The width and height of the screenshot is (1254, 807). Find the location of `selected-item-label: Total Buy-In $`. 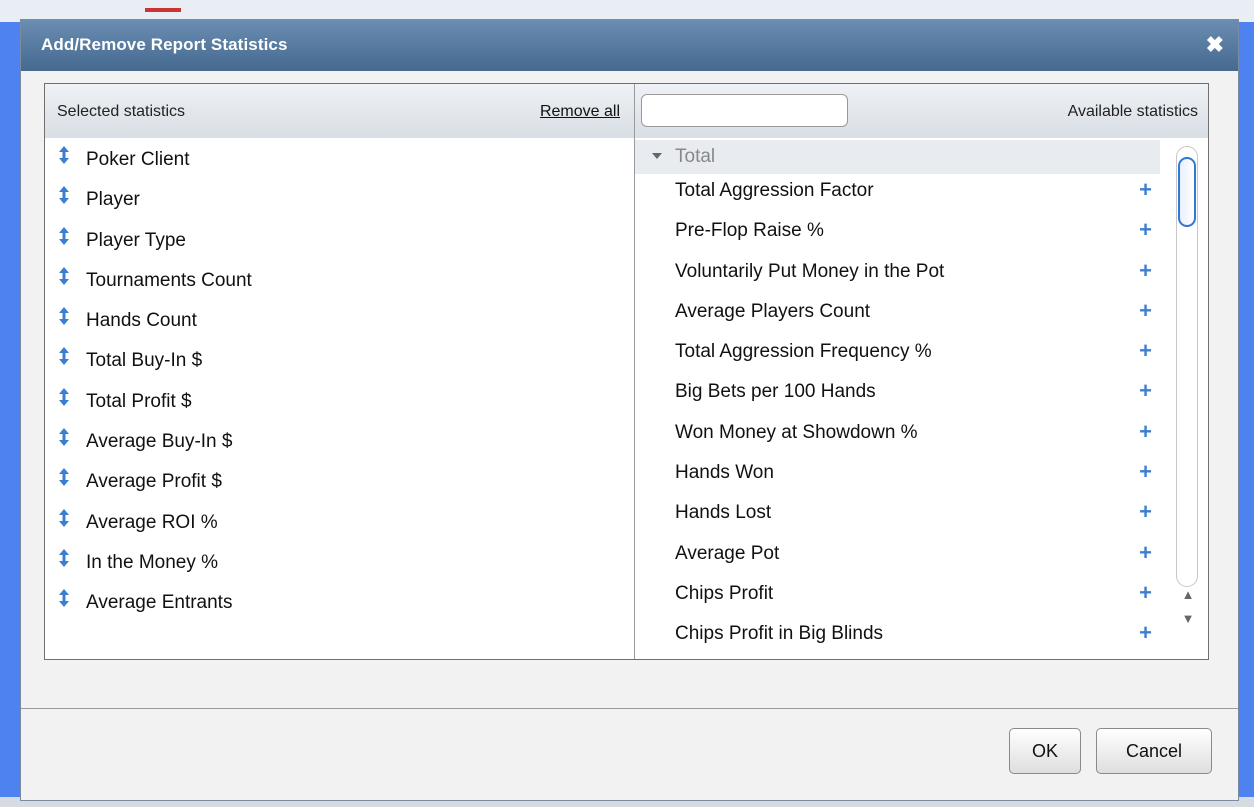

selected-item-label: Total Buy-In $ is located at coordinates (144, 361).